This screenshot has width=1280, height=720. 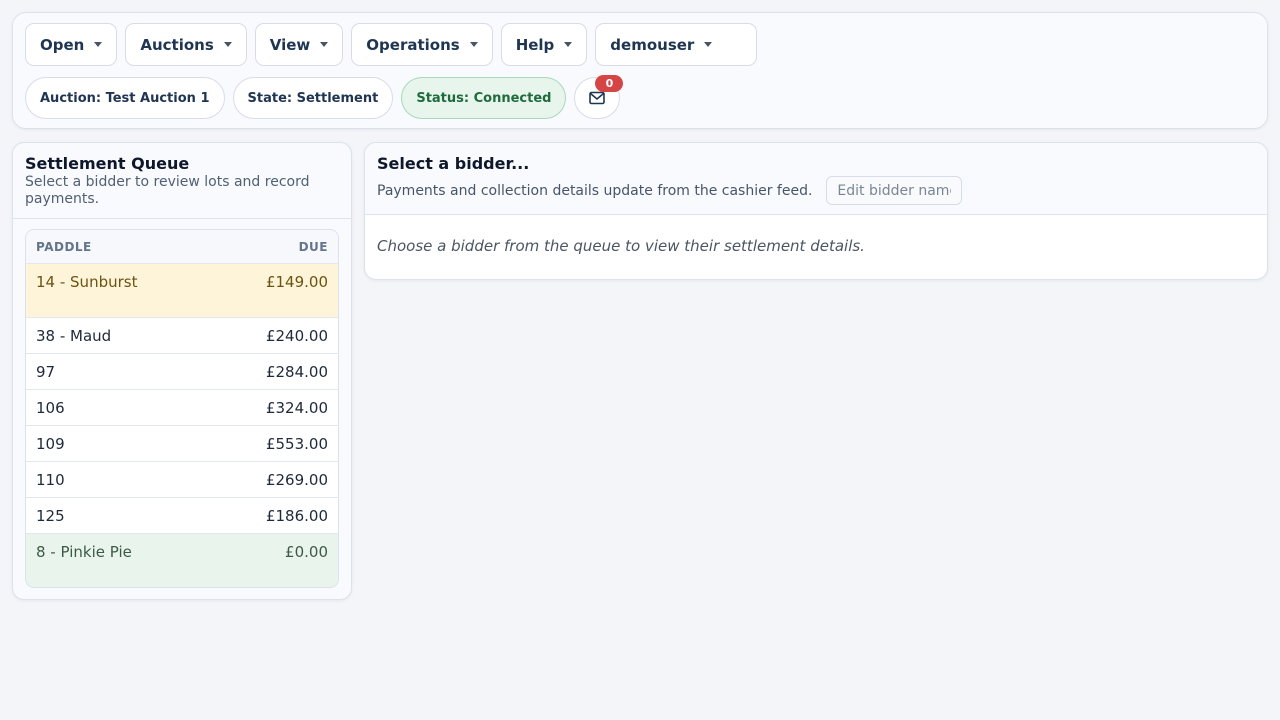 I want to click on menu-view-label: View, so click(x=290, y=44).